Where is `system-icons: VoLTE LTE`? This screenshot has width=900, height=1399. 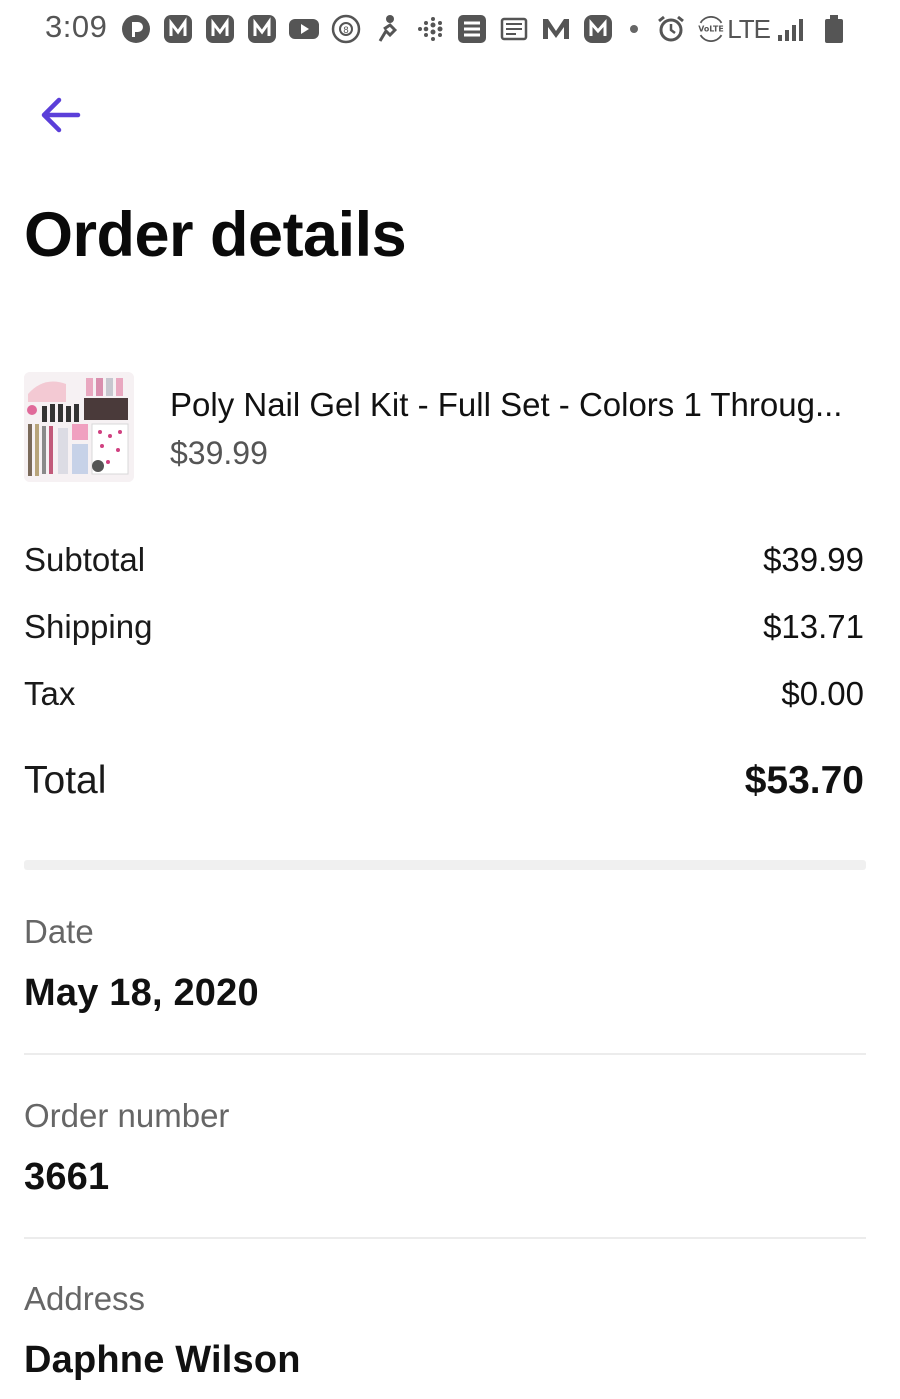
system-icons: VoLTE LTE is located at coordinates (752, 29).